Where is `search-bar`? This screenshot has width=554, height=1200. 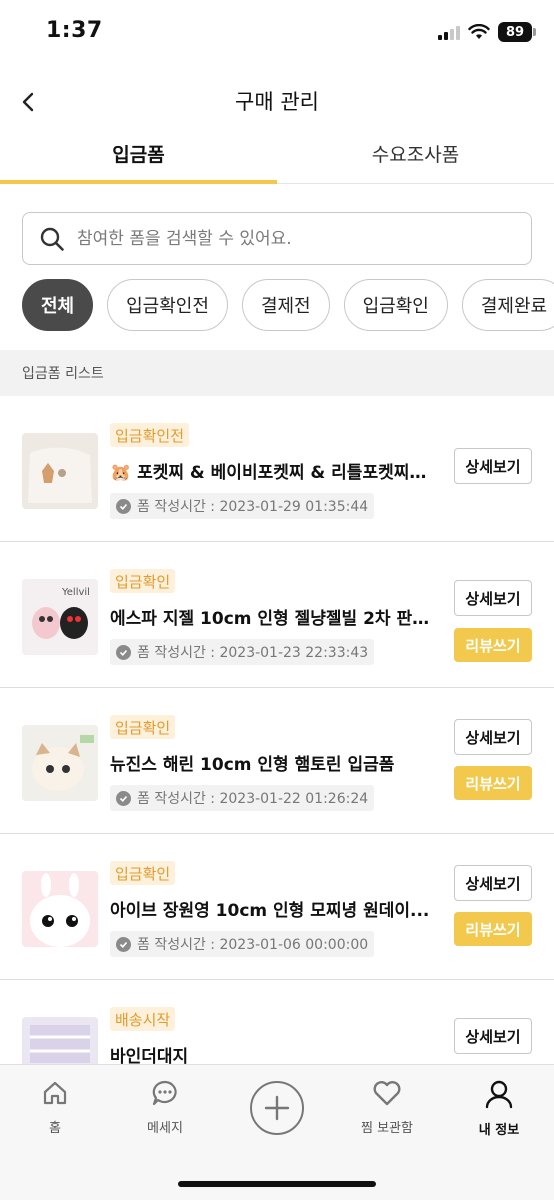 search-bar is located at coordinates (277, 238).